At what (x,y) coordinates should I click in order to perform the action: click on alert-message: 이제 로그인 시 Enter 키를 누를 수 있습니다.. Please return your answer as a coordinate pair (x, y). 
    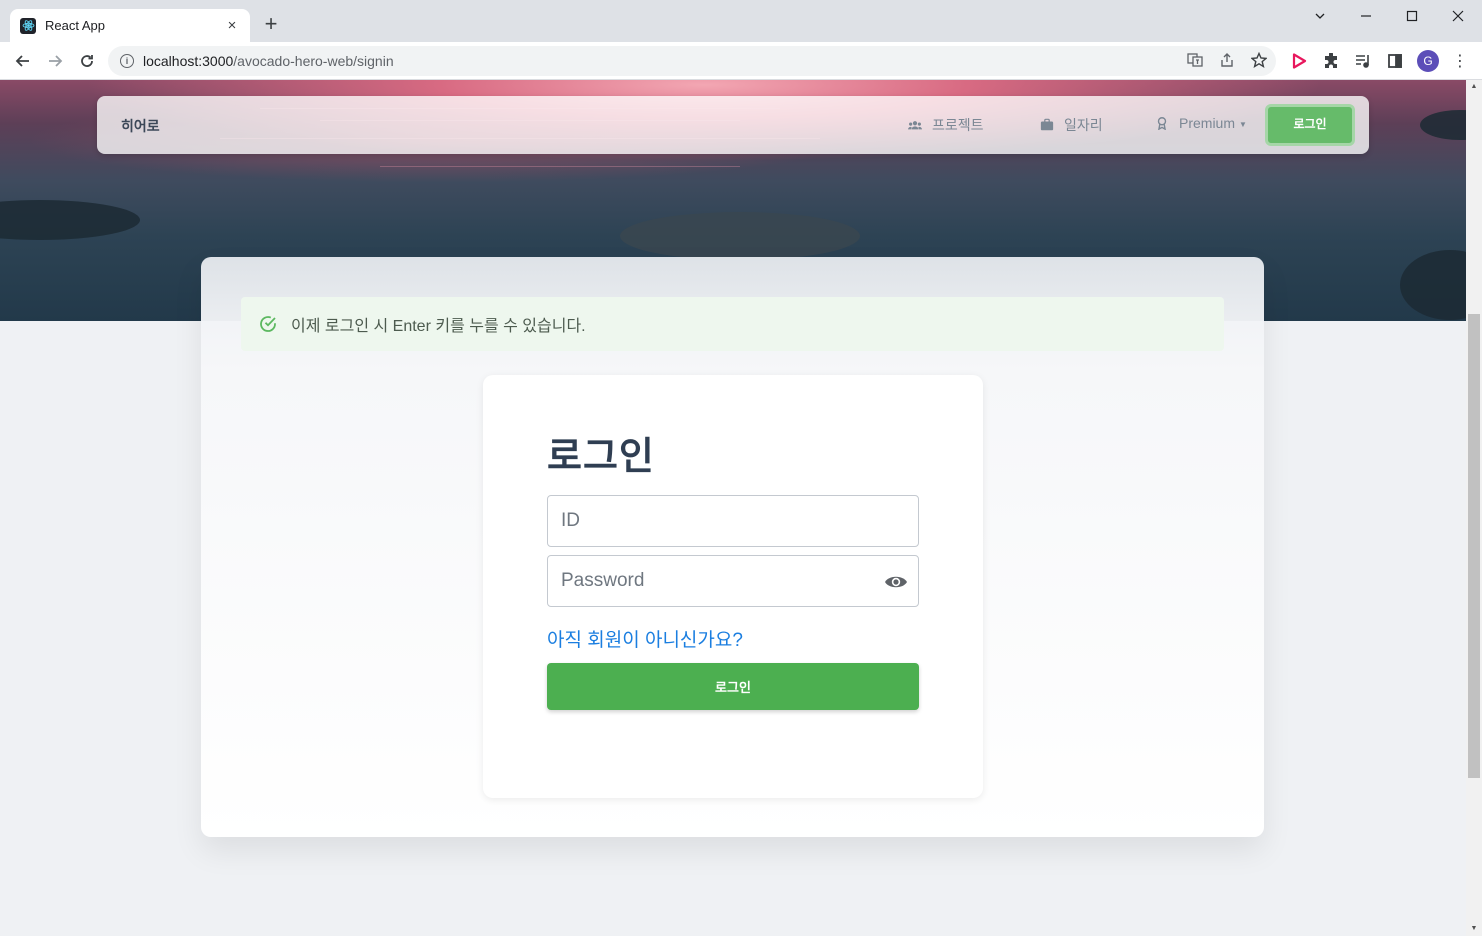
    Looking at the image, I should click on (438, 326).